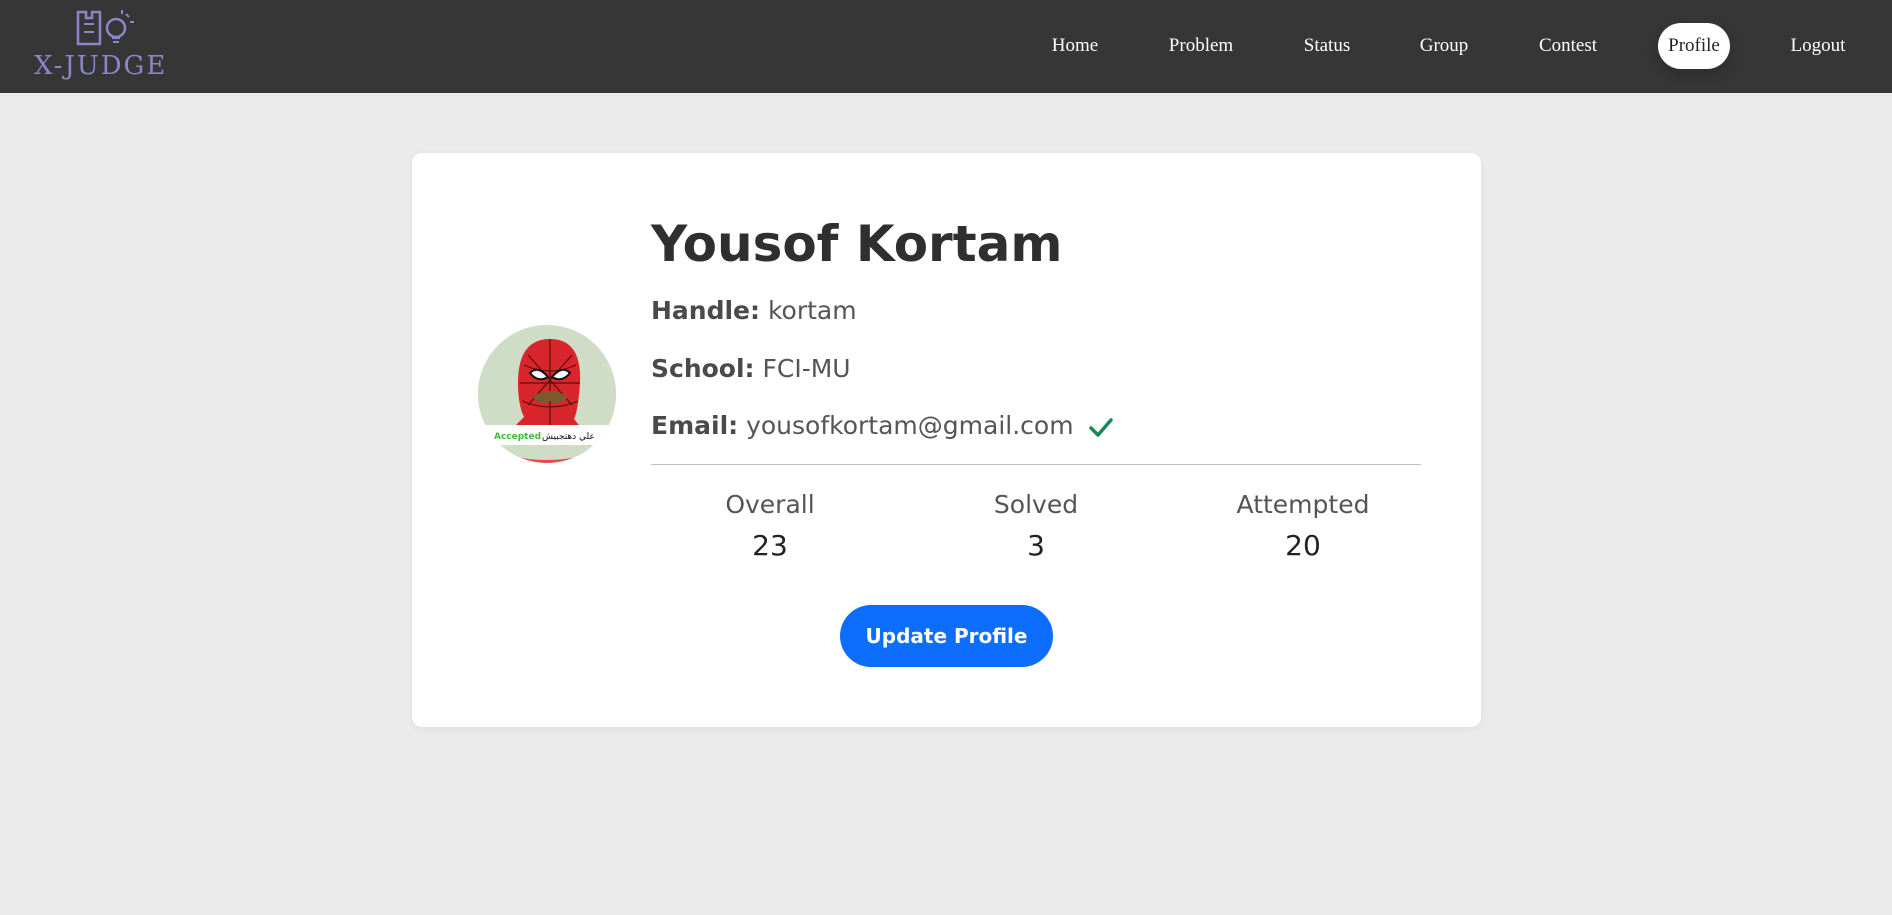  I want to click on stat-attempted-value: 20, so click(1303, 545).